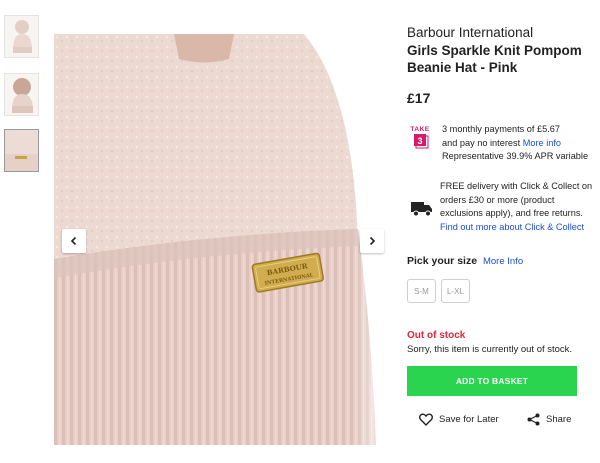 This screenshot has width=600, height=463. What do you see at coordinates (502, 424) in the screenshot?
I see `product-actions: Save for Later Share` at bounding box center [502, 424].